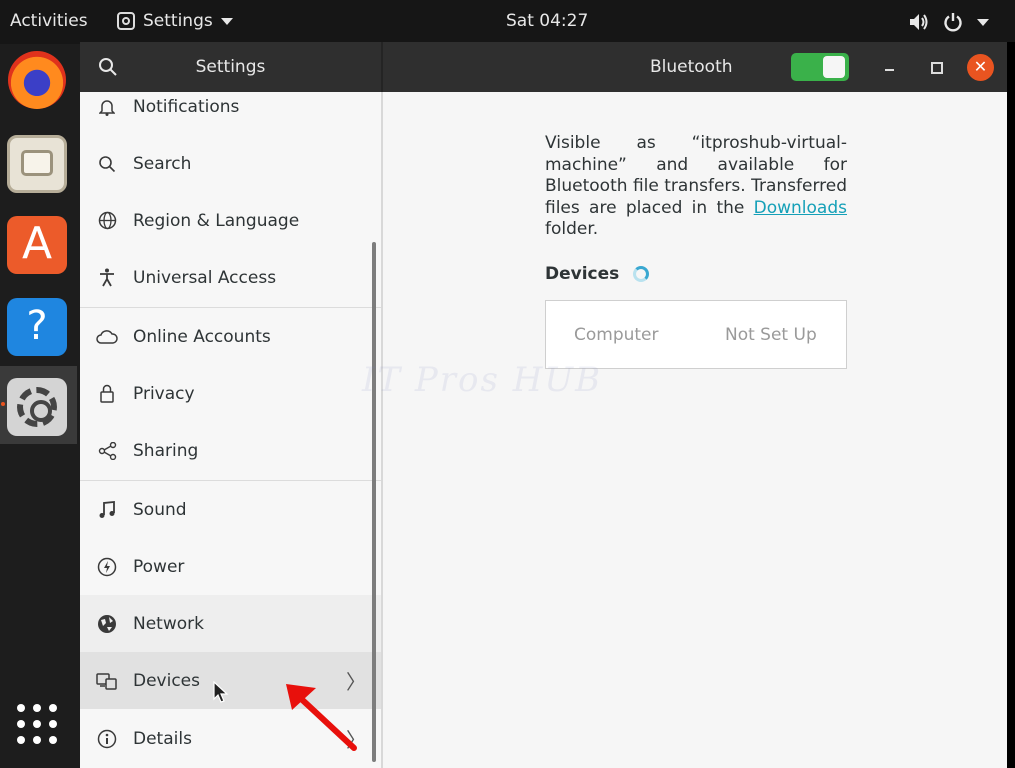 The height and width of the screenshot is (768, 1015). Describe the element at coordinates (230, 623) in the screenshot. I see `sidebar-item-network: Network` at that location.